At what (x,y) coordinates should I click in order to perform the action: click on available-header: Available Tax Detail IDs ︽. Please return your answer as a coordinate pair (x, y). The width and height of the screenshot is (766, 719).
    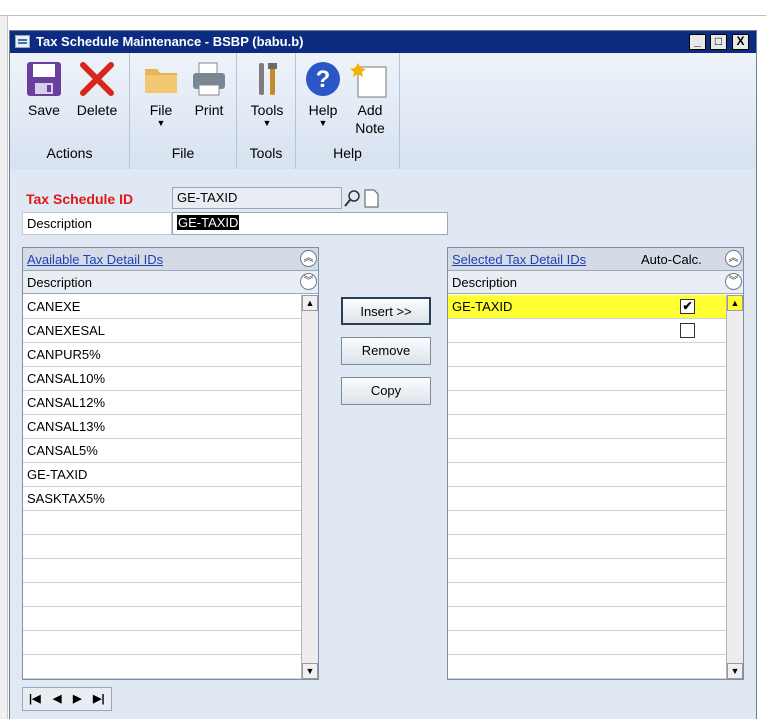
    Looking at the image, I should click on (170, 259).